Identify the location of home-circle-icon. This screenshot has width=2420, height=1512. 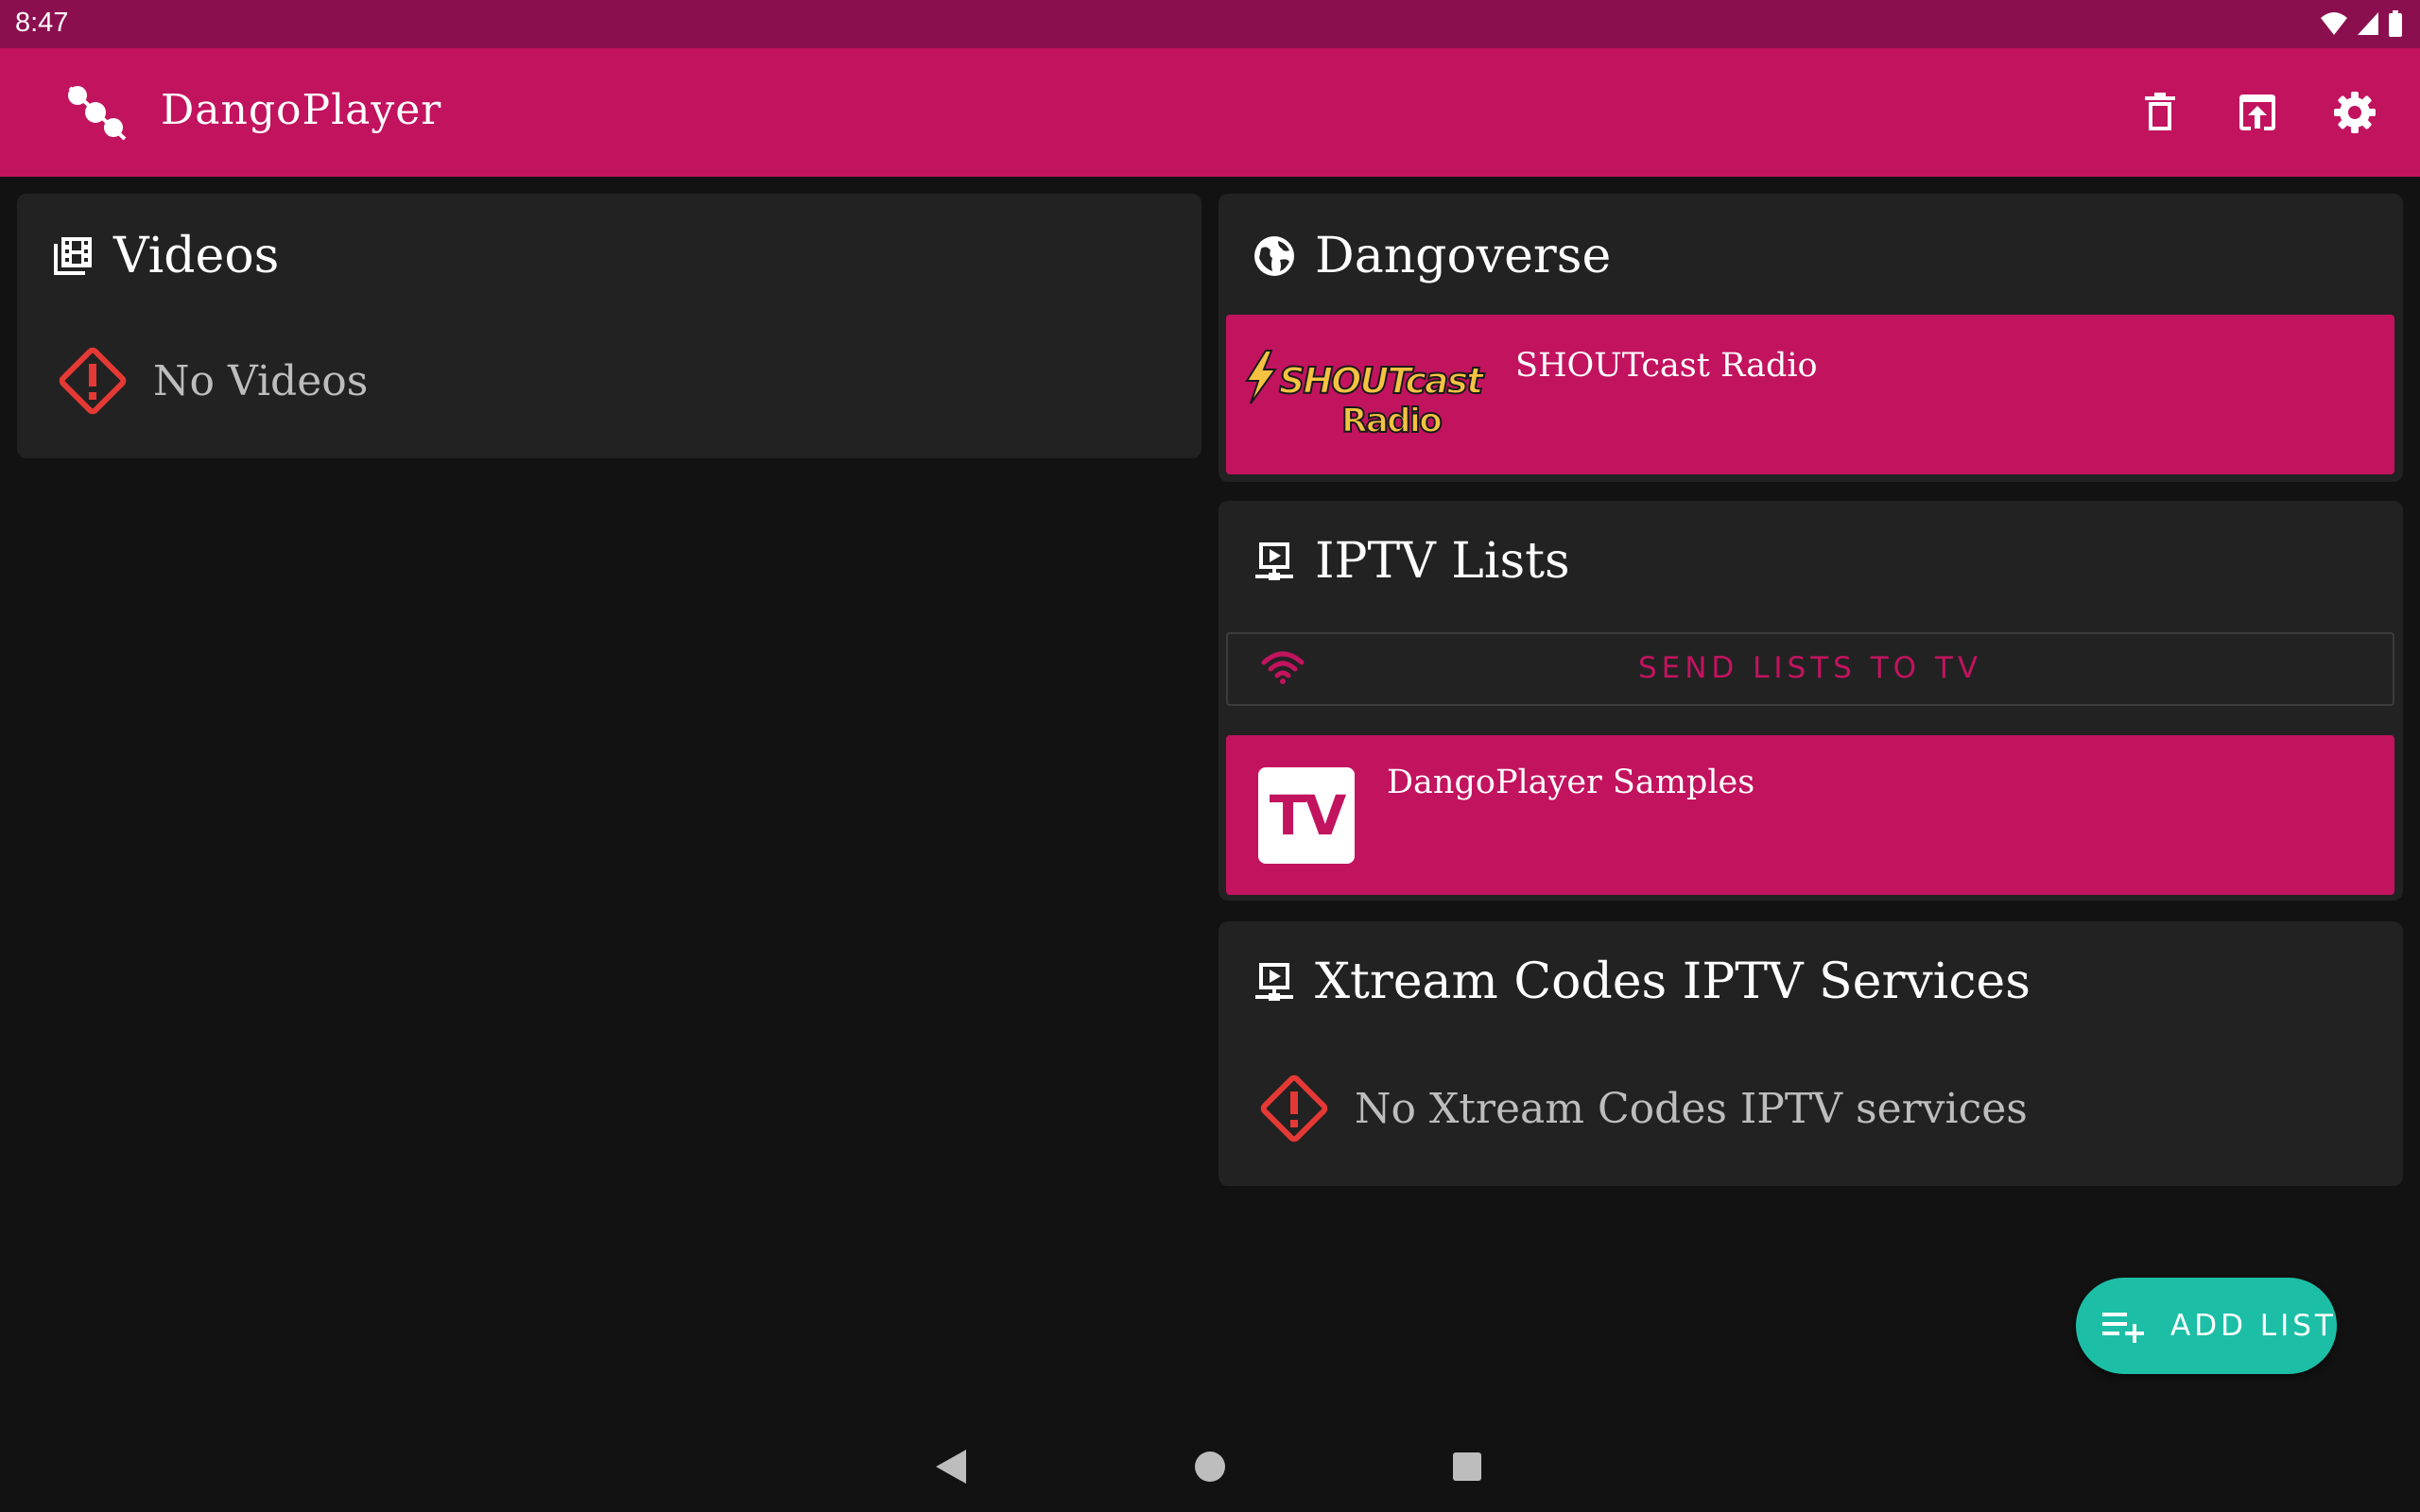
(1210, 1467).